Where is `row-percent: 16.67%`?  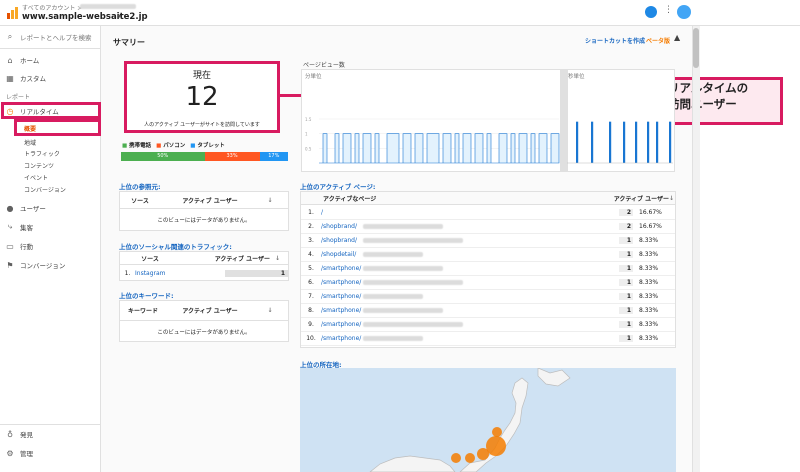
row-percent: 16.67% is located at coordinates (650, 226).